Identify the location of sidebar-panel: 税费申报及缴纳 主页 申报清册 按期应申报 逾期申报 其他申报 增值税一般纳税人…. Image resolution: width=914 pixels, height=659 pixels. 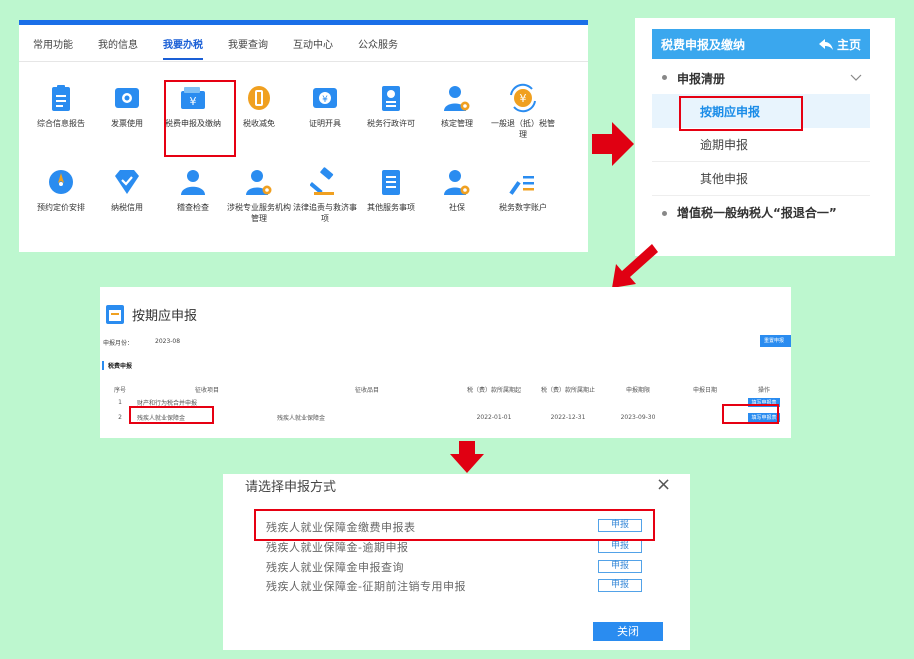
(765, 137).